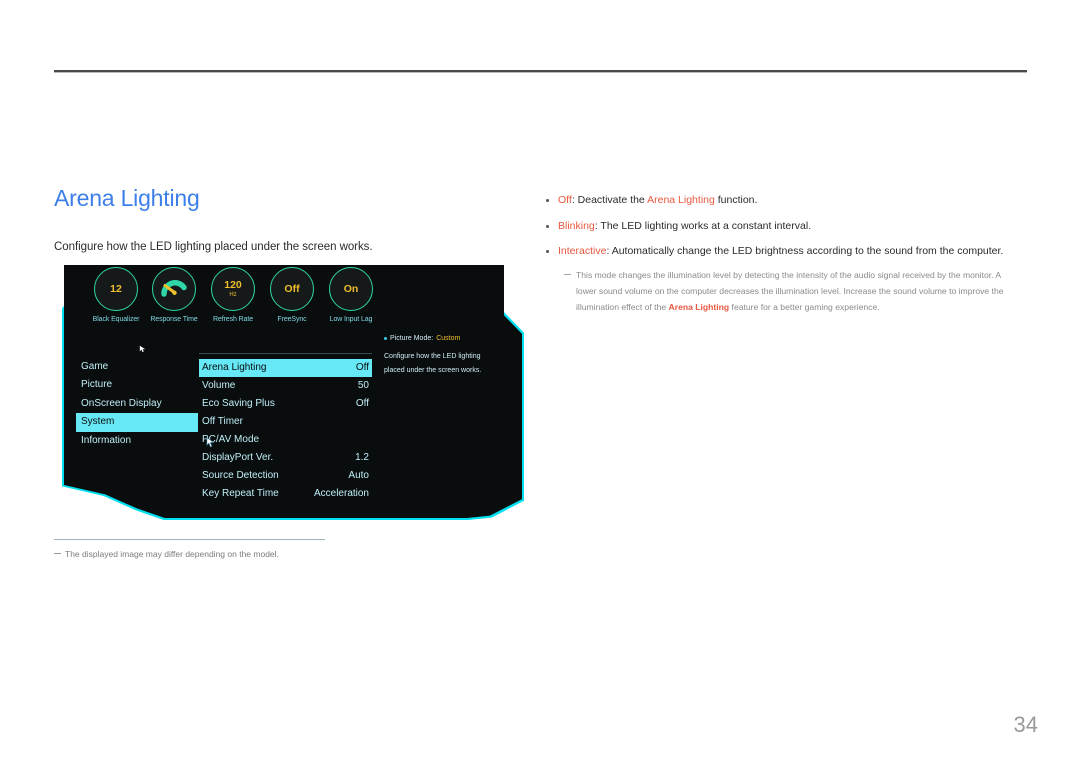  I want to click on dial-value: 120, so click(233, 284).